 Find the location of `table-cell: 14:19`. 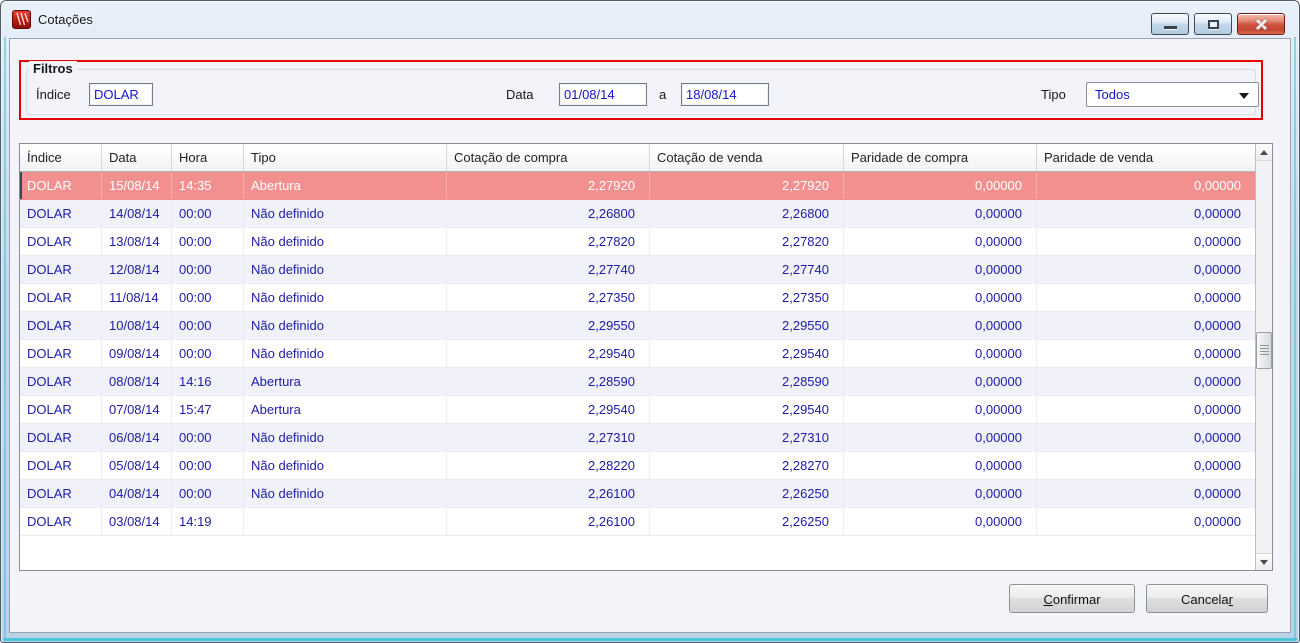

table-cell: 14:19 is located at coordinates (208, 521).